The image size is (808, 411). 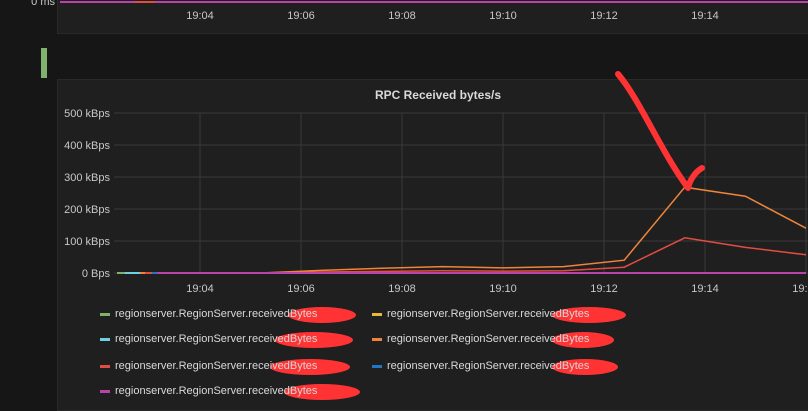 I want to click on x-tick-label: 19:04, so click(x=200, y=289).